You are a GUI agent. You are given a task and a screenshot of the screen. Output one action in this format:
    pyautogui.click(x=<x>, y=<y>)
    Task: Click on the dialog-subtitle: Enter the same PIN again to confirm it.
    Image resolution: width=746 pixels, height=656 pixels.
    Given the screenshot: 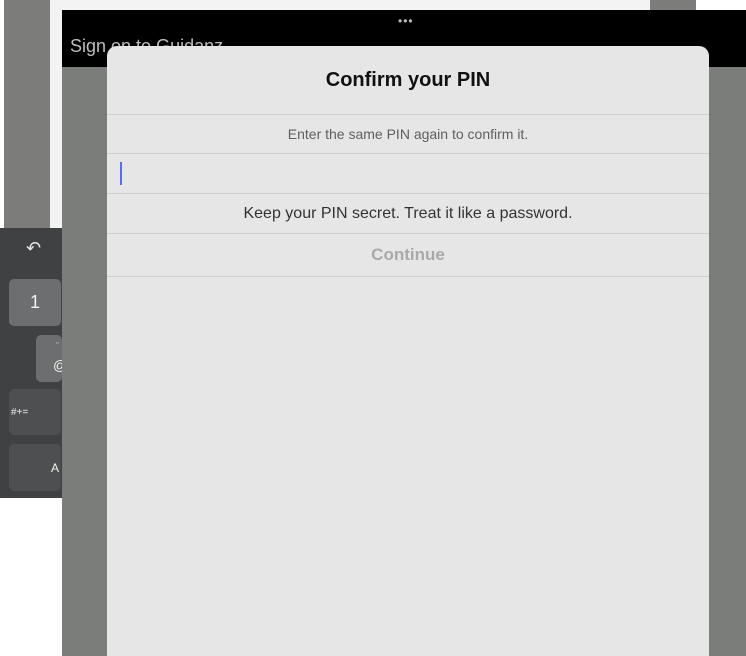 What is the action you would take?
    pyautogui.click(x=408, y=134)
    